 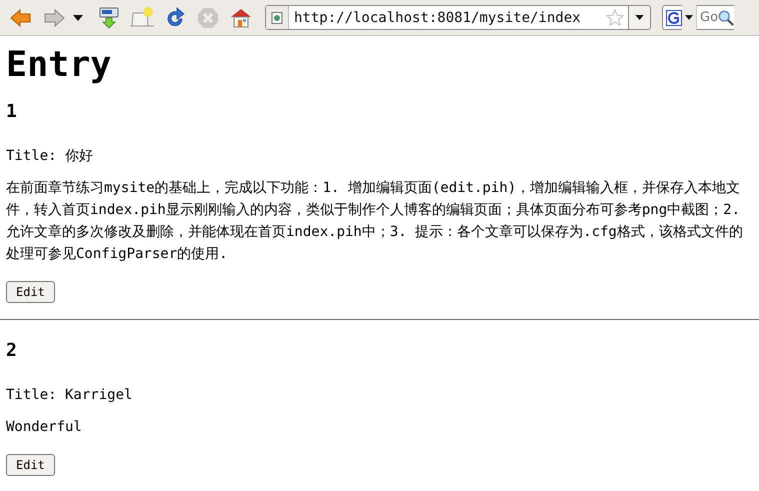 I want to click on dropdown-button, so click(x=640, y=17).